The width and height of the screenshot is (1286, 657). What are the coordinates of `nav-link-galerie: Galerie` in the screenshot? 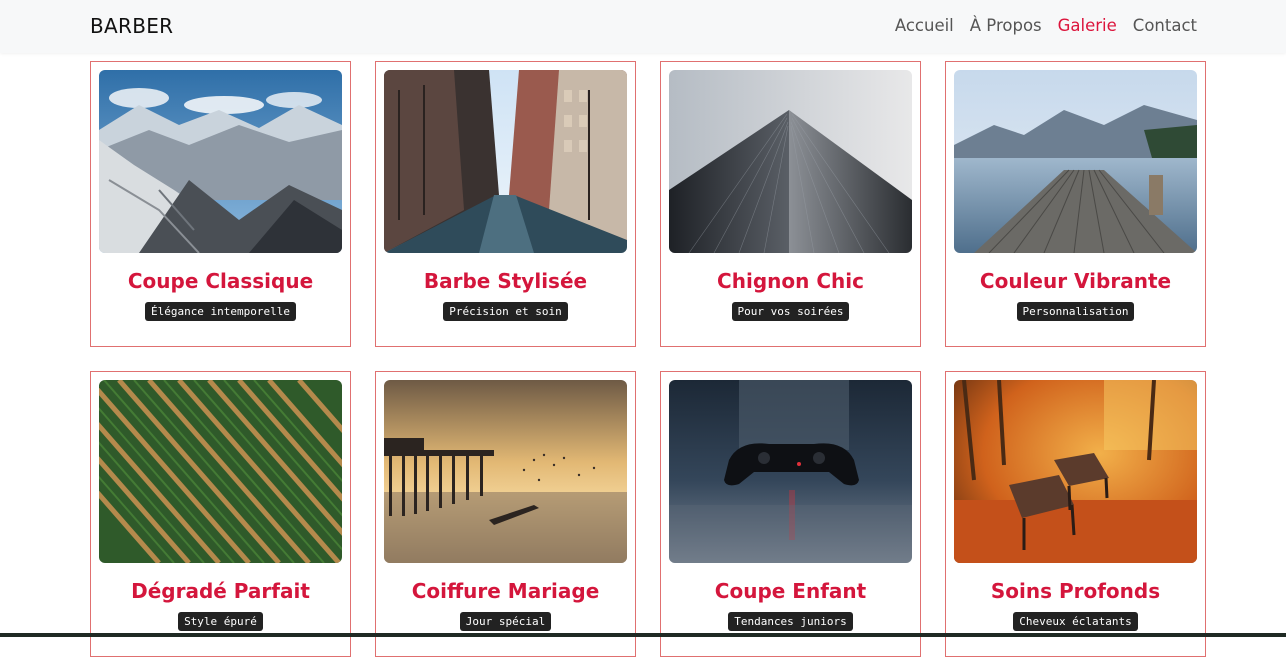 It's located at (1087, 26).